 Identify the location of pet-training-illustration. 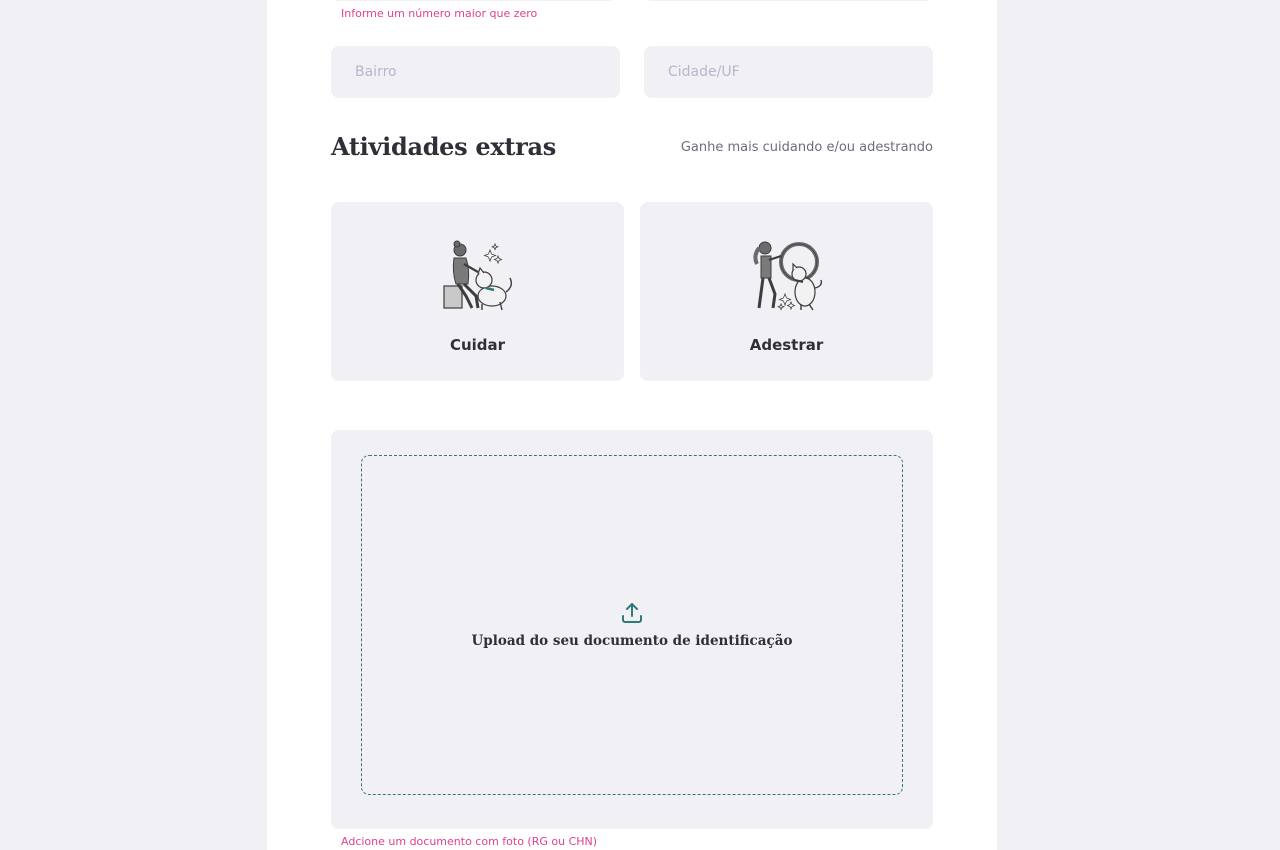
(787, 276).